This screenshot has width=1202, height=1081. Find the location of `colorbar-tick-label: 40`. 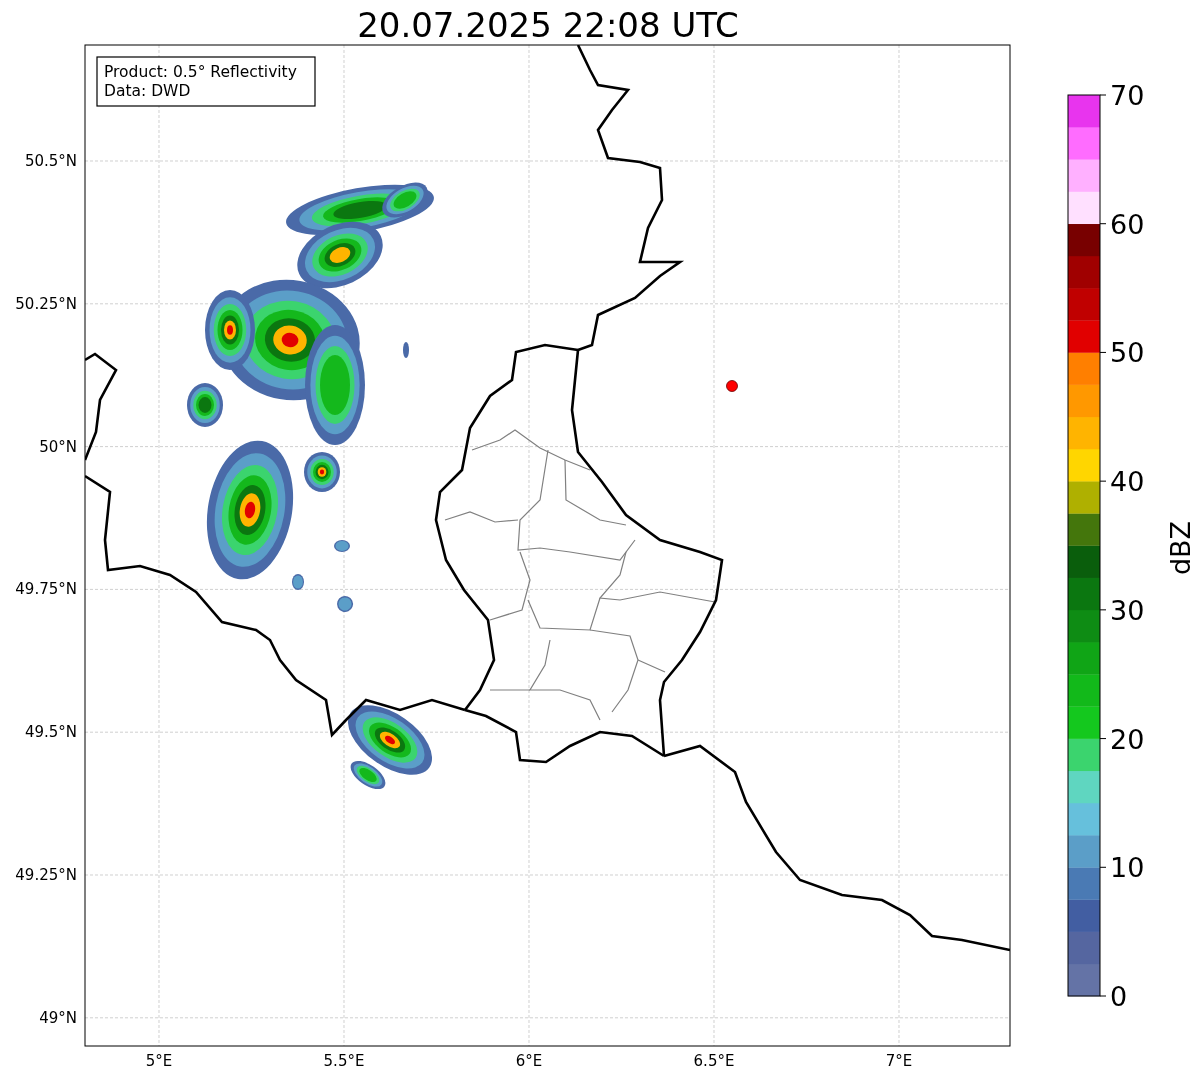

colorbar-tick-label: 40 is located at coordinates (1127, 482).